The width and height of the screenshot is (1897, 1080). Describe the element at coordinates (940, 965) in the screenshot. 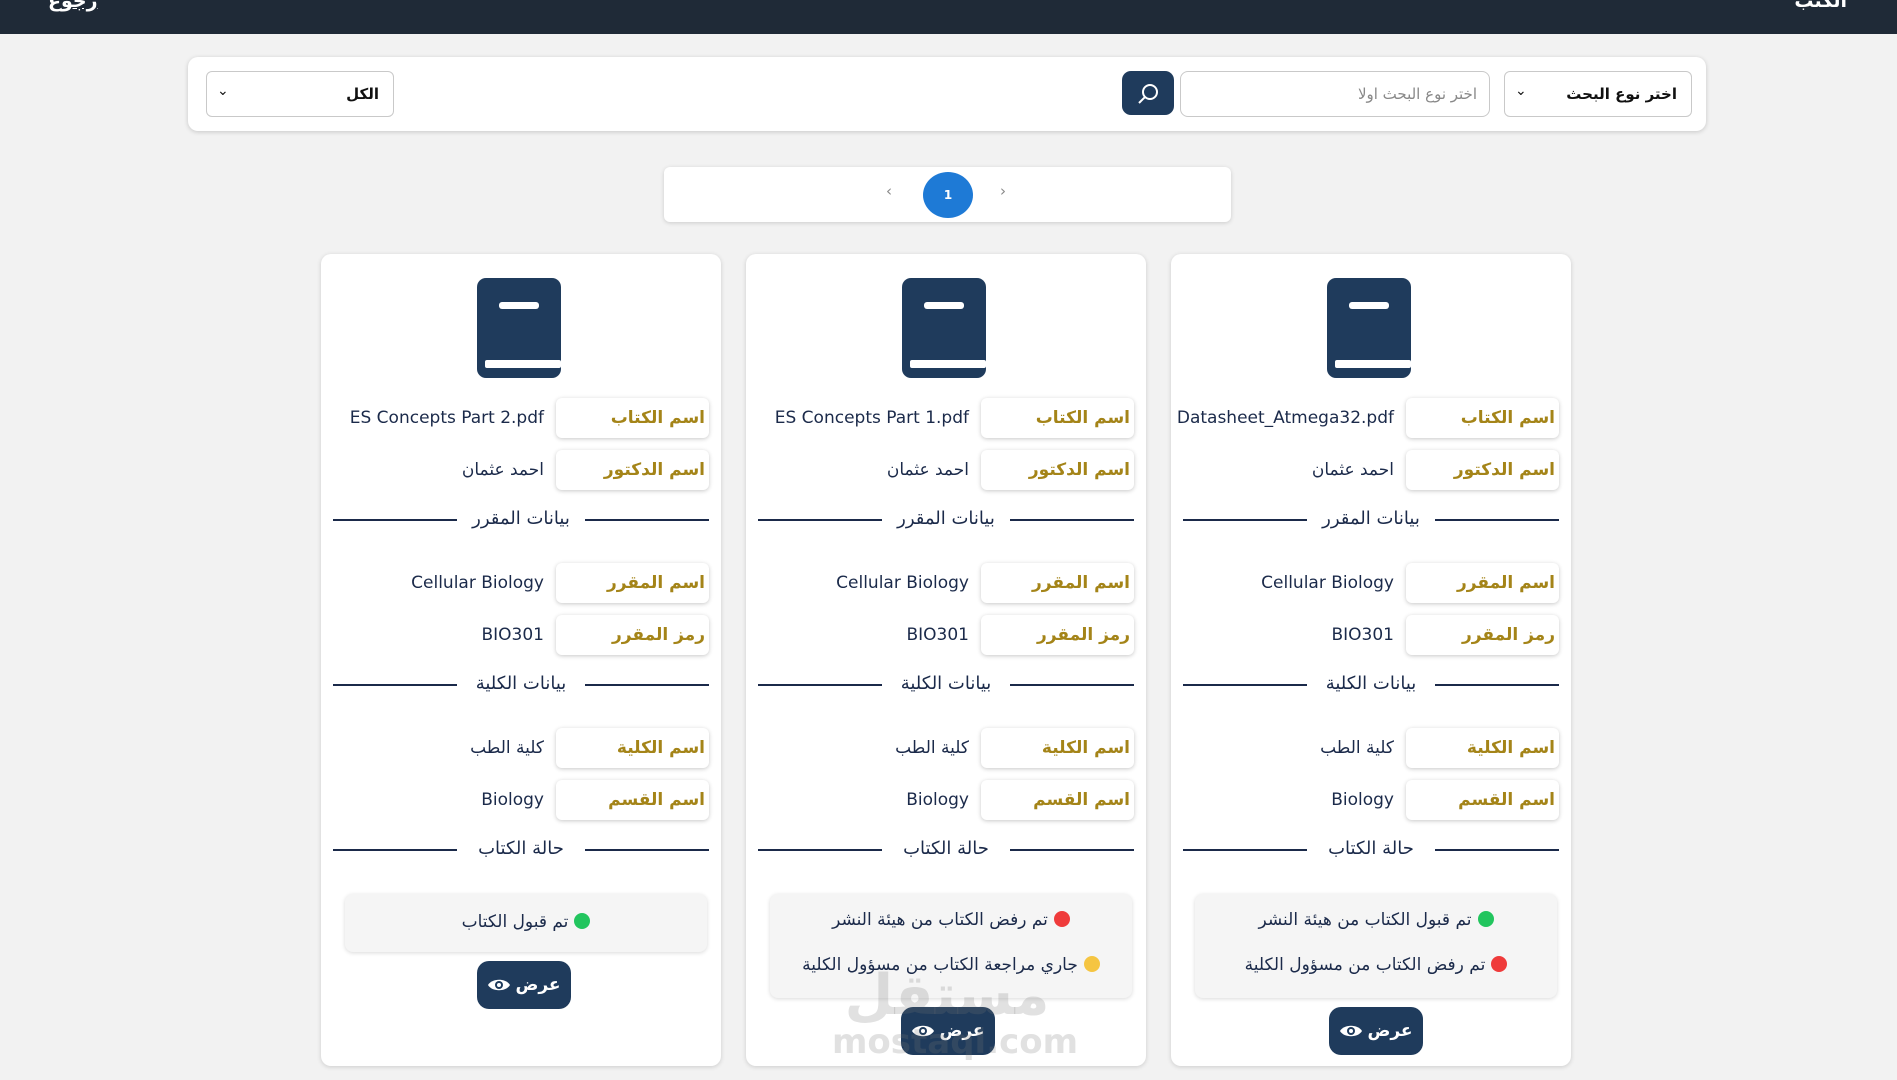

I see `status-text: جاري مراجعة الكتاب من مسؤول الكلية` at that location.